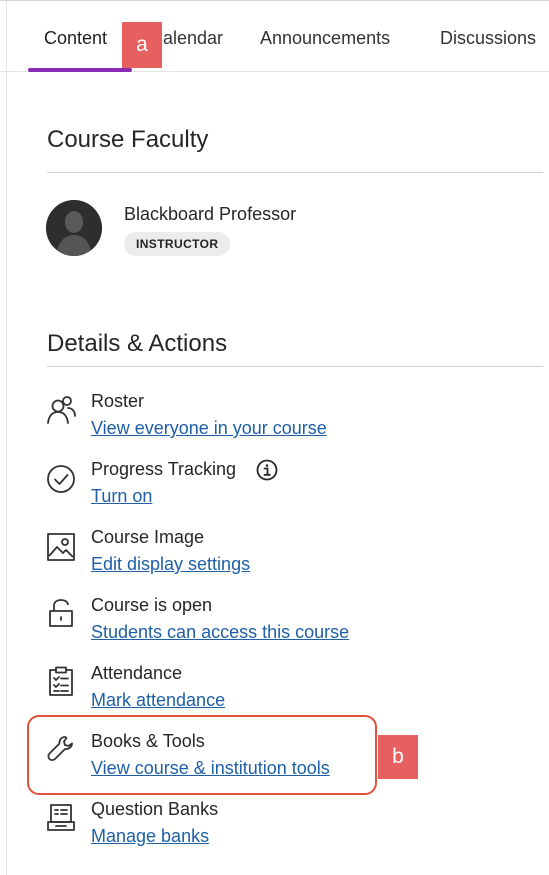 This screenshot has height=875, width=549. What do you see at coordinates (170, 564) in the screenshot?
I see `course-image-link: Edit display settings` at bounding box center [170, 564].